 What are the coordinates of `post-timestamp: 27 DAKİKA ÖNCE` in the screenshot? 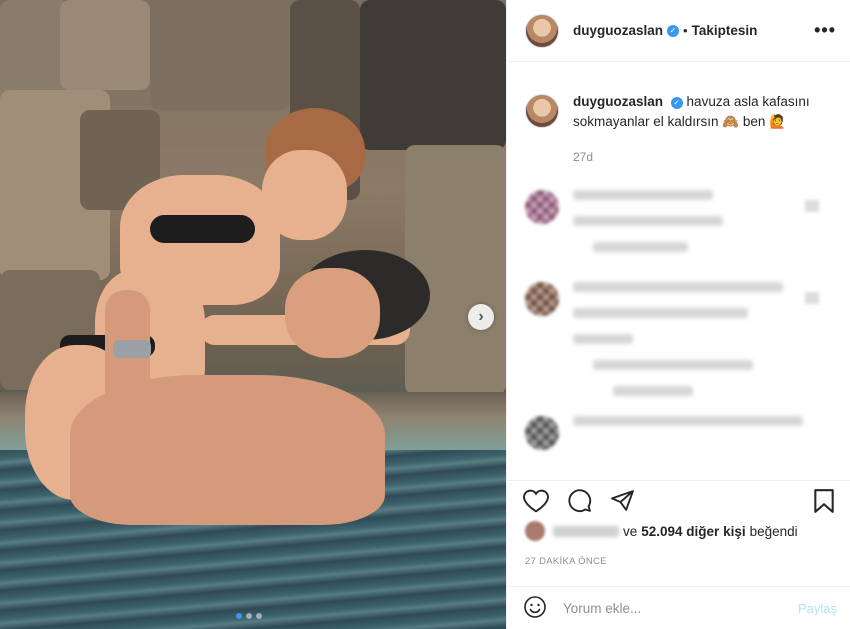 It's located at (566, 561).